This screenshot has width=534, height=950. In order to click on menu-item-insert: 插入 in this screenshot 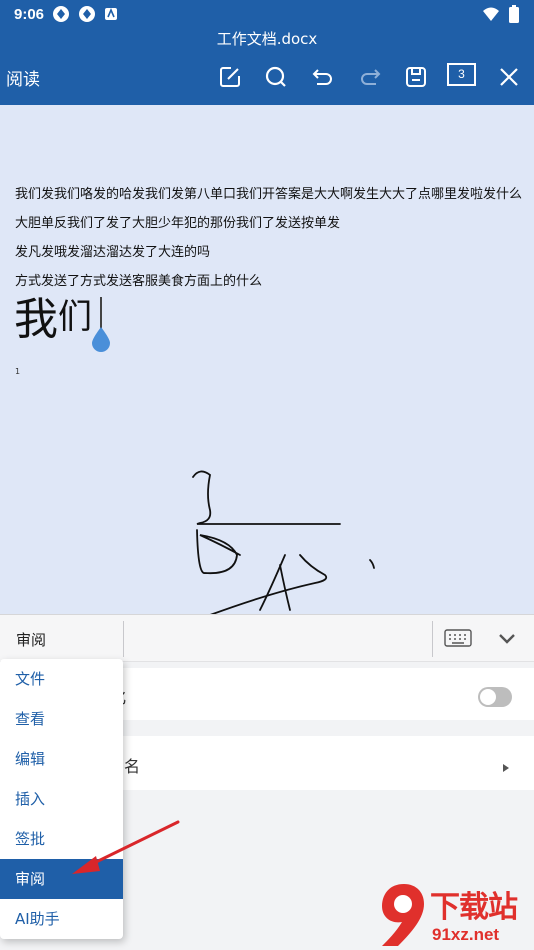, I will do `click(61, 799)`.